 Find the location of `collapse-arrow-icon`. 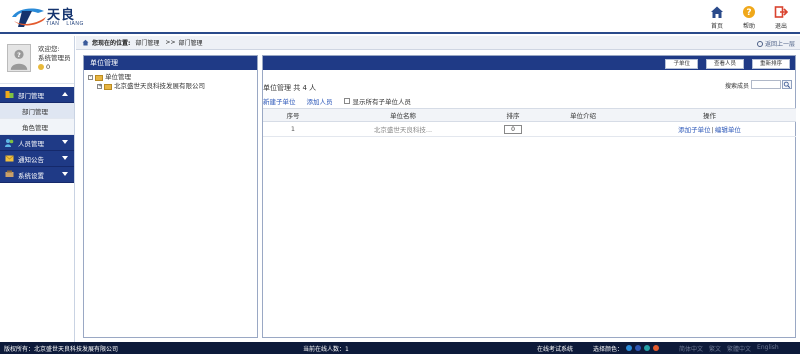

collapse-arrow-icon is located at coordinates (65, 94).